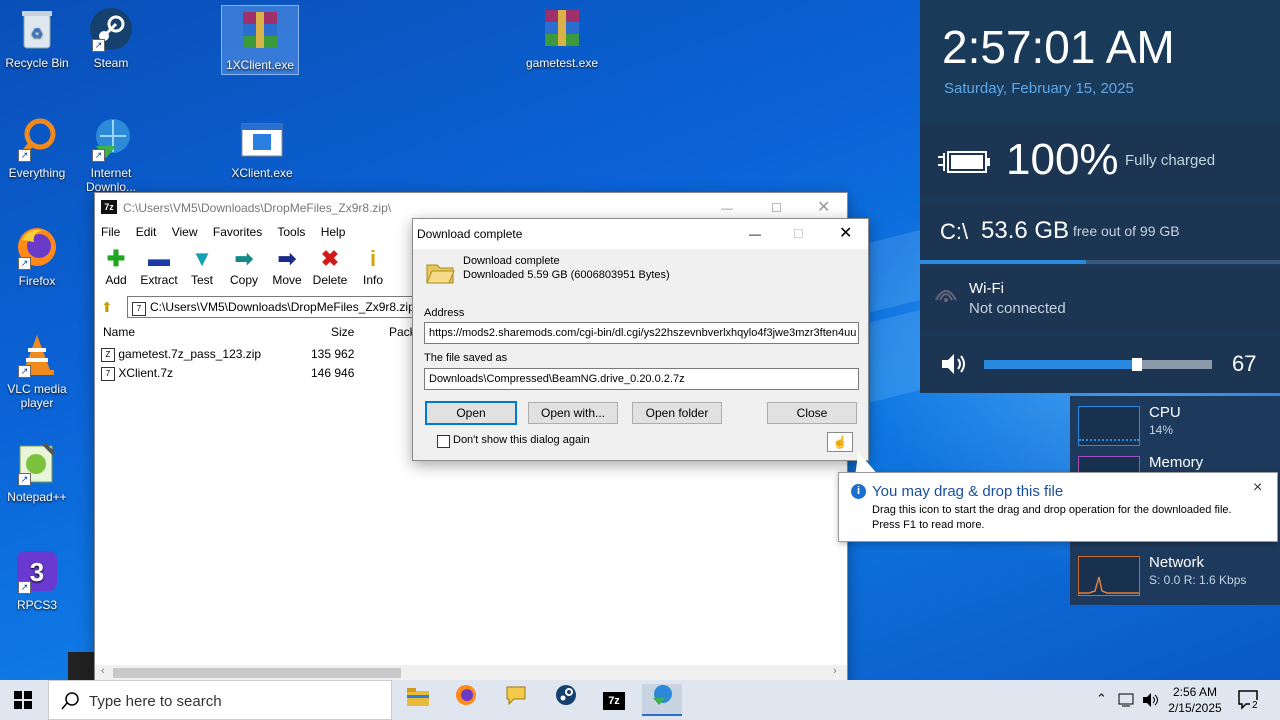 Image resolution: width=1280 pixels, height=720 pixels. I want to click on desktop-icon-rpcs3: 3 ↗ RPCS3, so click(39, 577).